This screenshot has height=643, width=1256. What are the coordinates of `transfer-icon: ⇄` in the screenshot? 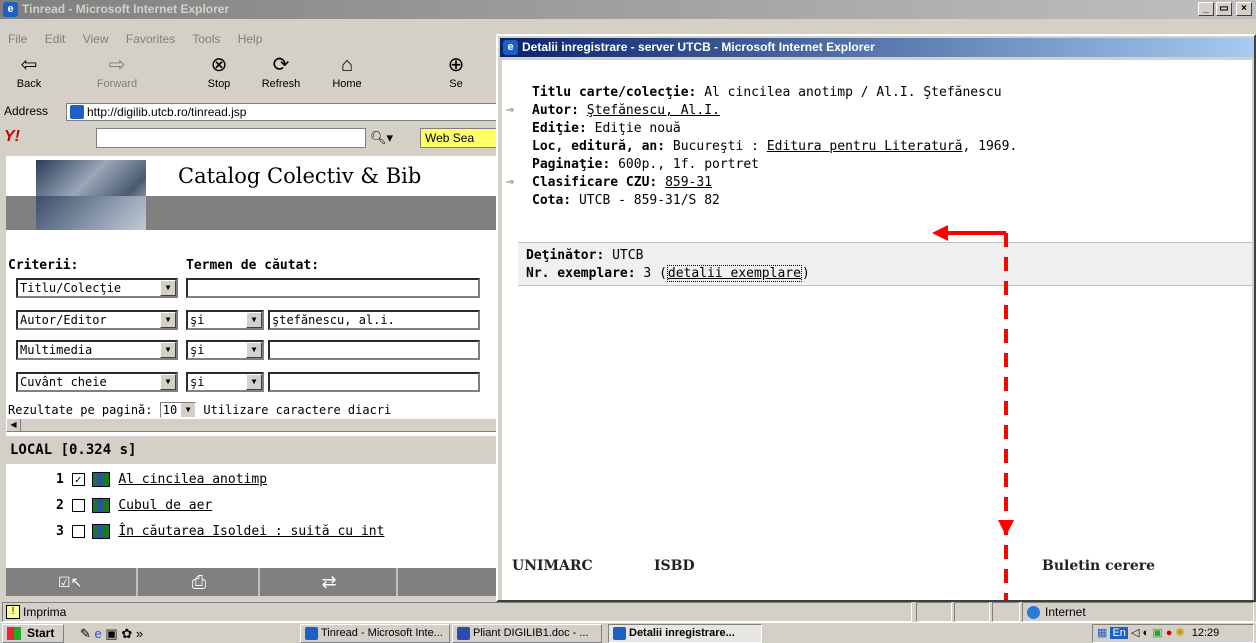 It's located at (330, 582).